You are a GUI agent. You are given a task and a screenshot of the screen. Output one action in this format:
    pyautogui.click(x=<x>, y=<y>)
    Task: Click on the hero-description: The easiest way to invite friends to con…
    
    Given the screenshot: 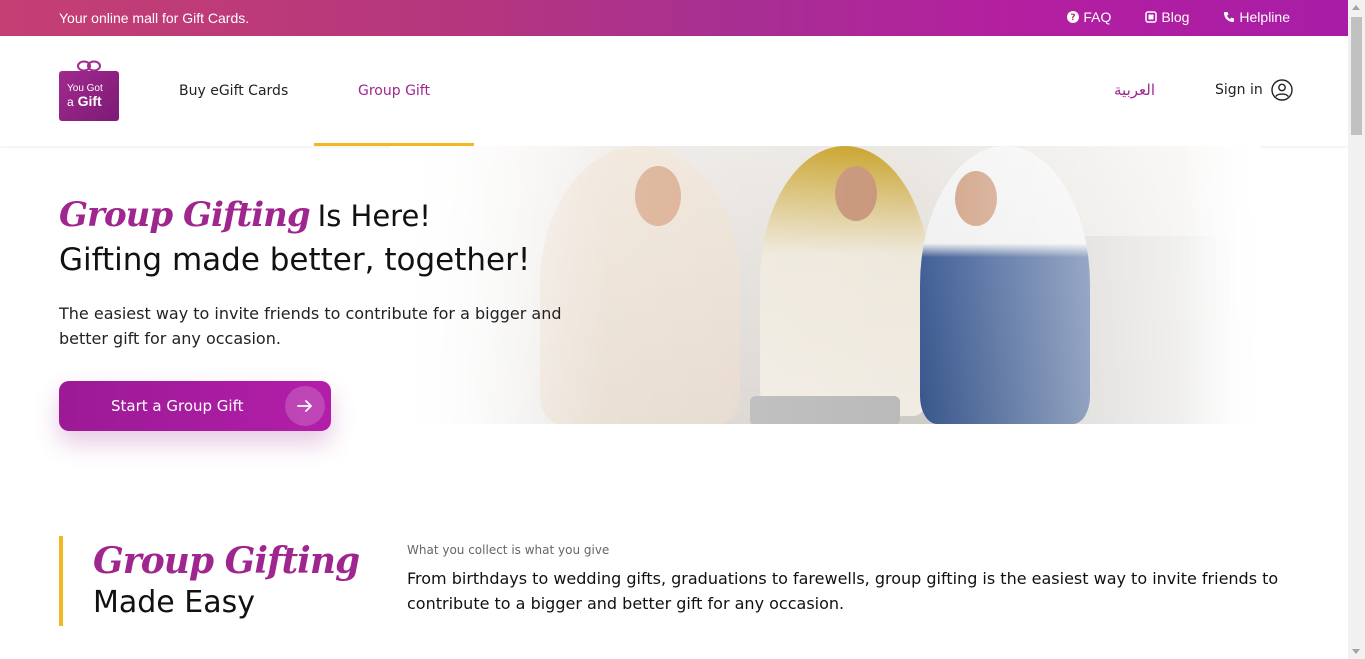 What is the action you would take?
    pyautogui.click(x=310, y=326)
    